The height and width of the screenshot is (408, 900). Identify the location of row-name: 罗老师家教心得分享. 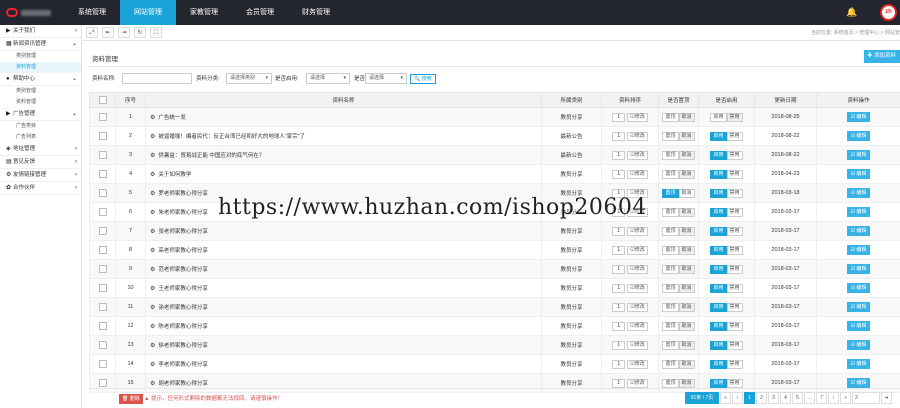
(183, 194).